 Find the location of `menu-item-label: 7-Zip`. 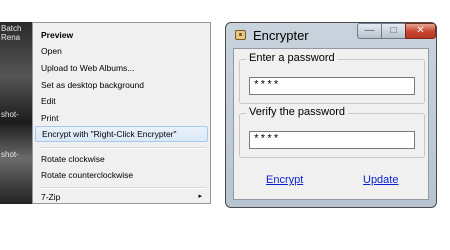

menu-item-label: 7-Zip is located at coordinates (51, 197).